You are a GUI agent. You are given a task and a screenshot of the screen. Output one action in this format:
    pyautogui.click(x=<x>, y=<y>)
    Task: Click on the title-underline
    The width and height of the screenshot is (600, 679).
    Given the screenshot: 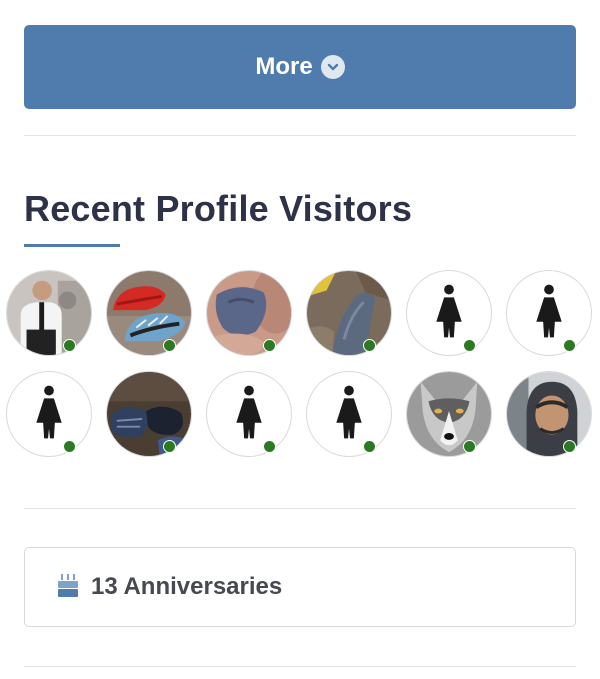 What is the action you would take?
    pyautogui.click(x=72, y=245)
    